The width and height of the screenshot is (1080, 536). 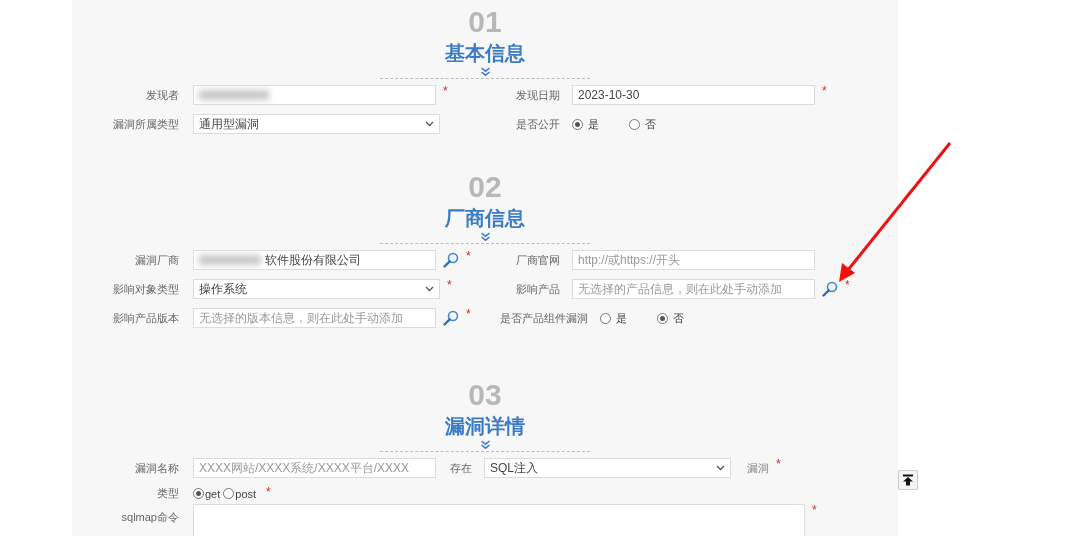 I want to click on field-label: 漏洞所属类型, so click(x=145, y=124).